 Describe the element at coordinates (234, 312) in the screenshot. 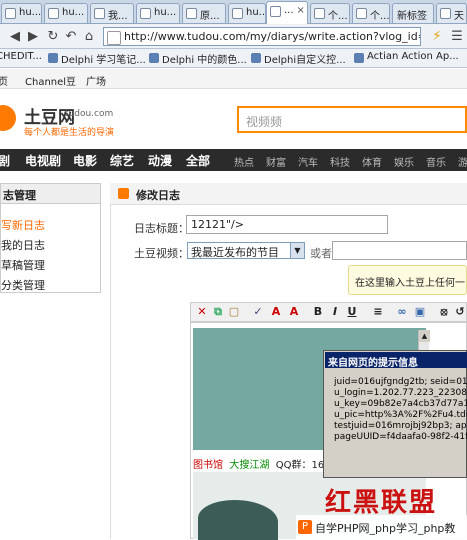

I see `paste-icon: ▢` at that location.